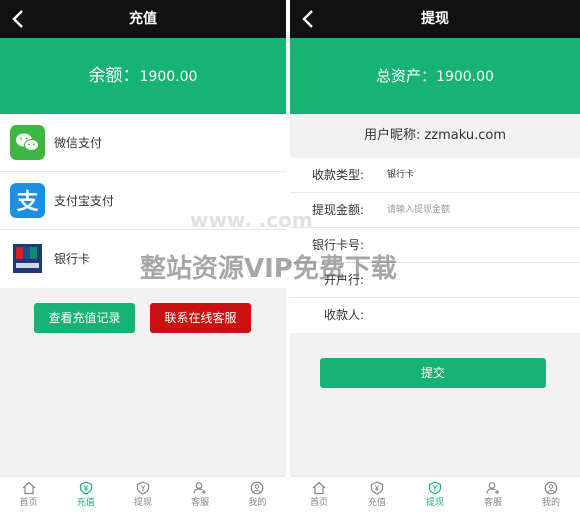  Describe the element at coordinates (465, 77) in the screenshot. I see `assets-value: 1900.00` at that location.